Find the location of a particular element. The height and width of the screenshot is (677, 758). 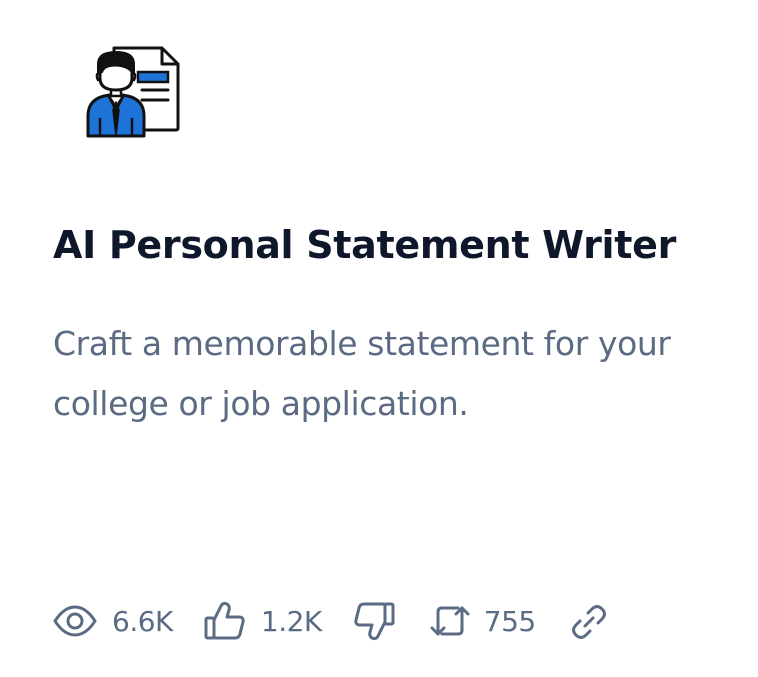

repost-icon is located at coordinates (450, 621).